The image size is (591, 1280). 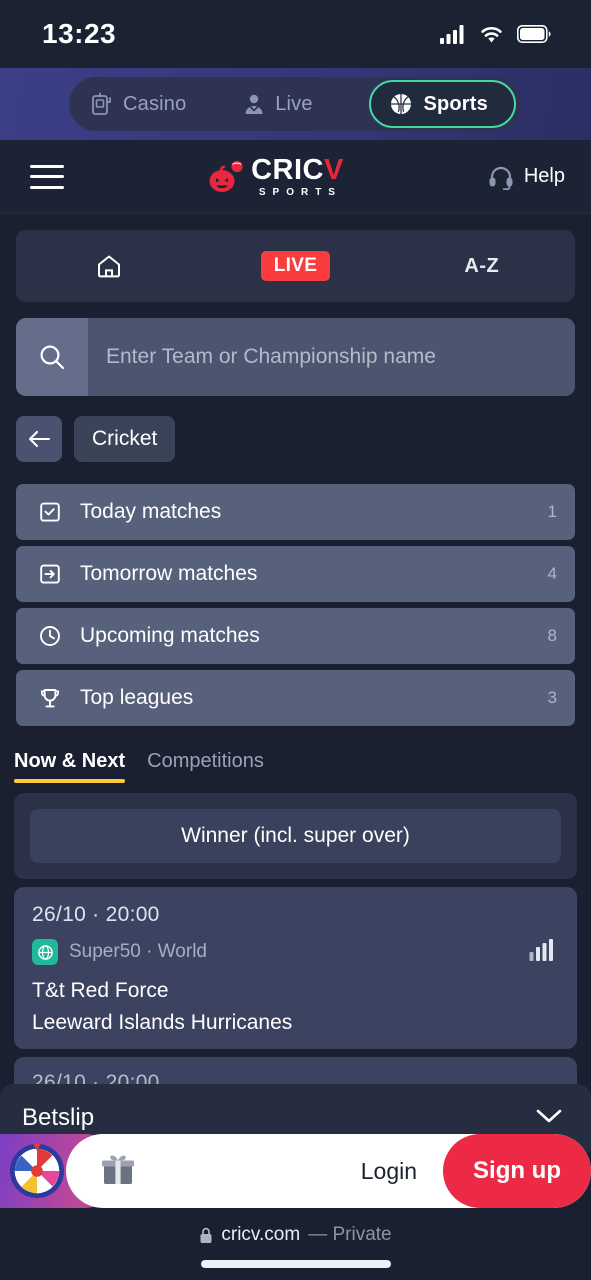 What do you see at coordinates (226, 176) in the screenshot?
I see `pumpkin-cricket-ball-icon` at bounding box center [226, 176].